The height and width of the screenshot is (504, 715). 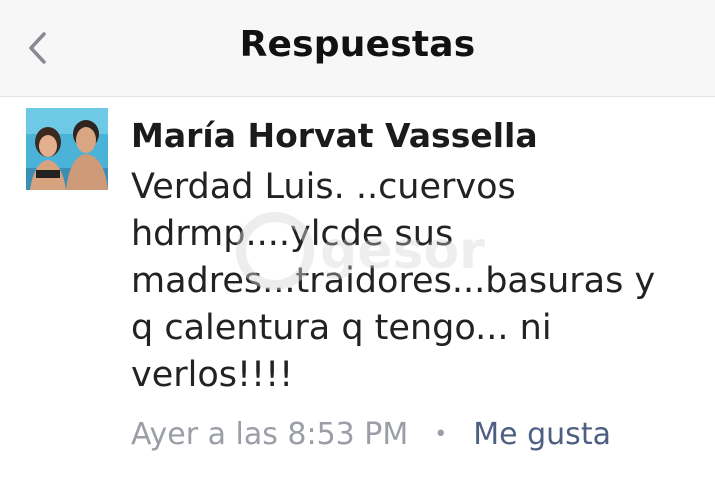 I want to click on reply-meta: Ayer a las 8:53 PM • Me gusta, so click(x=411, y=435).